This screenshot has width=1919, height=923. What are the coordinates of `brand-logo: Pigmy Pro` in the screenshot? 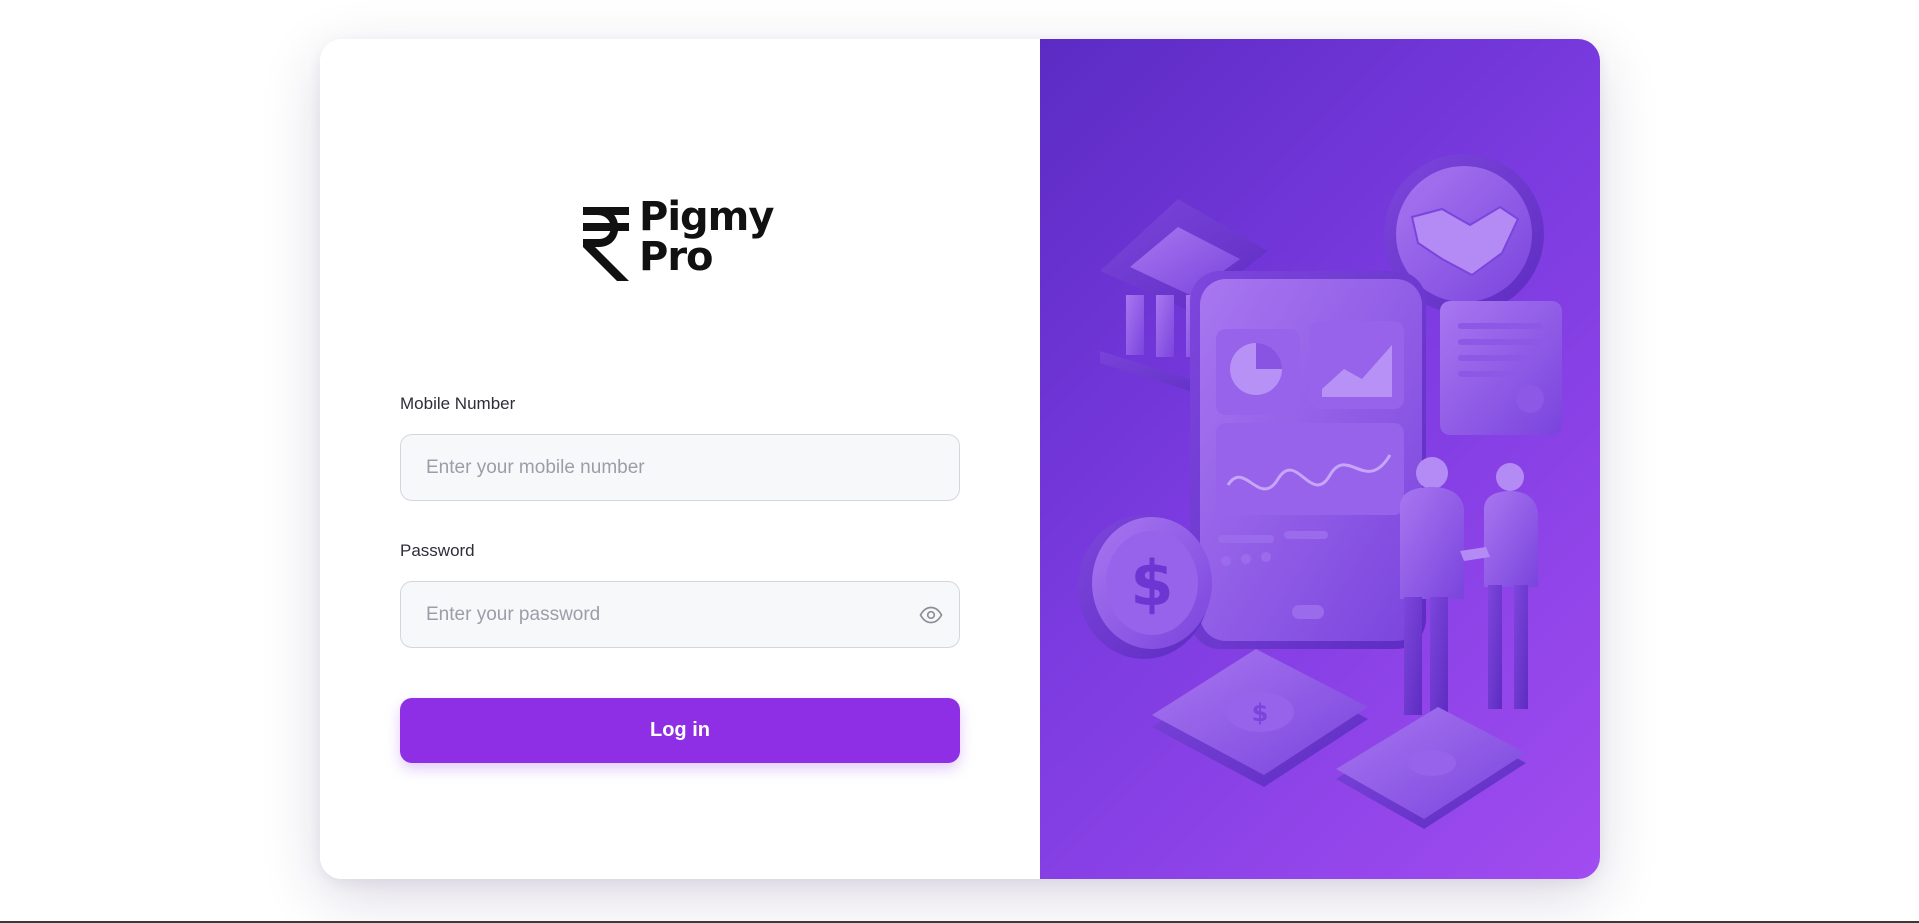 It's located at (677, 239).